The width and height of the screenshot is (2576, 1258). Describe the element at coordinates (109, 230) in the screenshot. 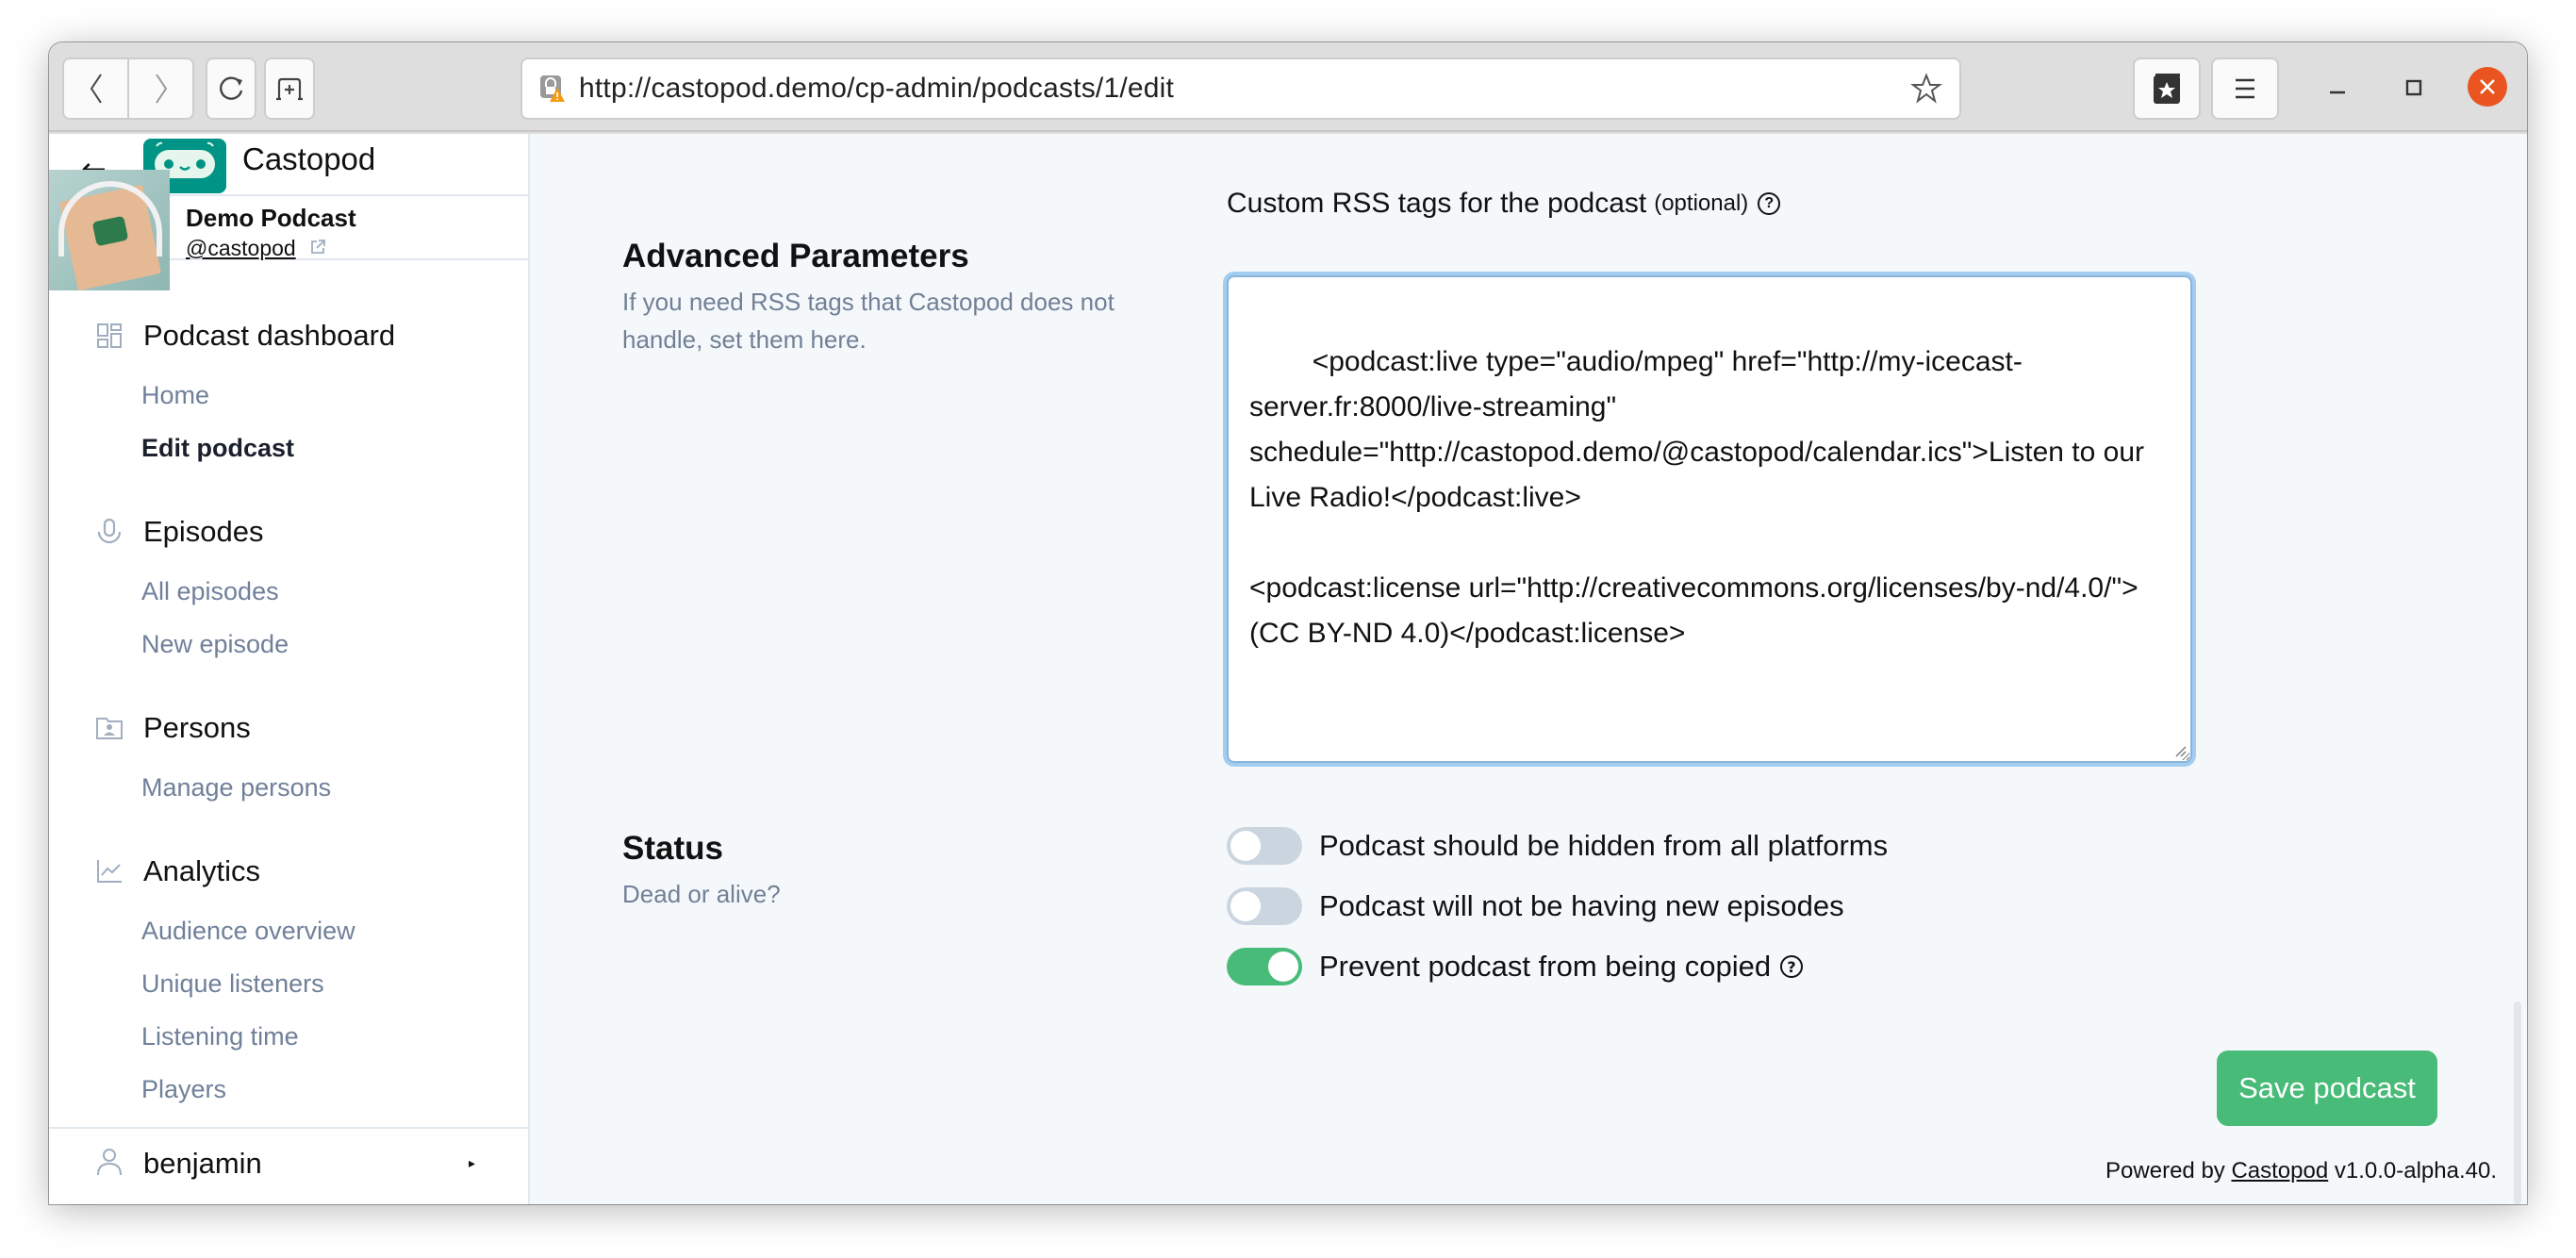

I see `podcast-cover-image` at that location.